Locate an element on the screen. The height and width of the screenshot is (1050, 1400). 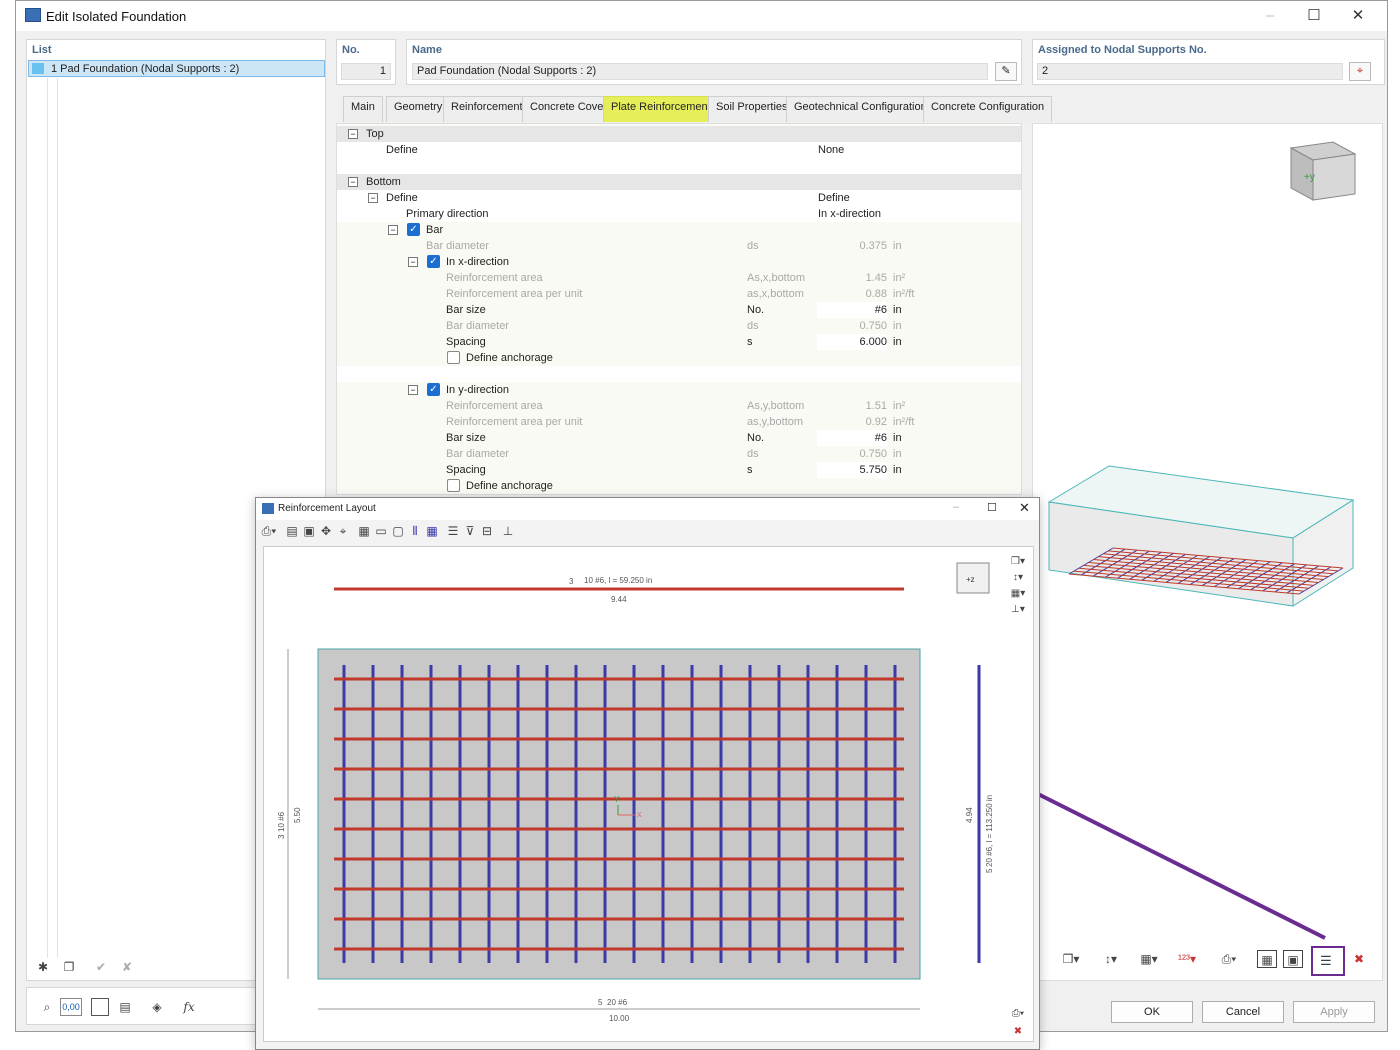
left-dim-value: 5.50 is located at coordinates (297, 815).